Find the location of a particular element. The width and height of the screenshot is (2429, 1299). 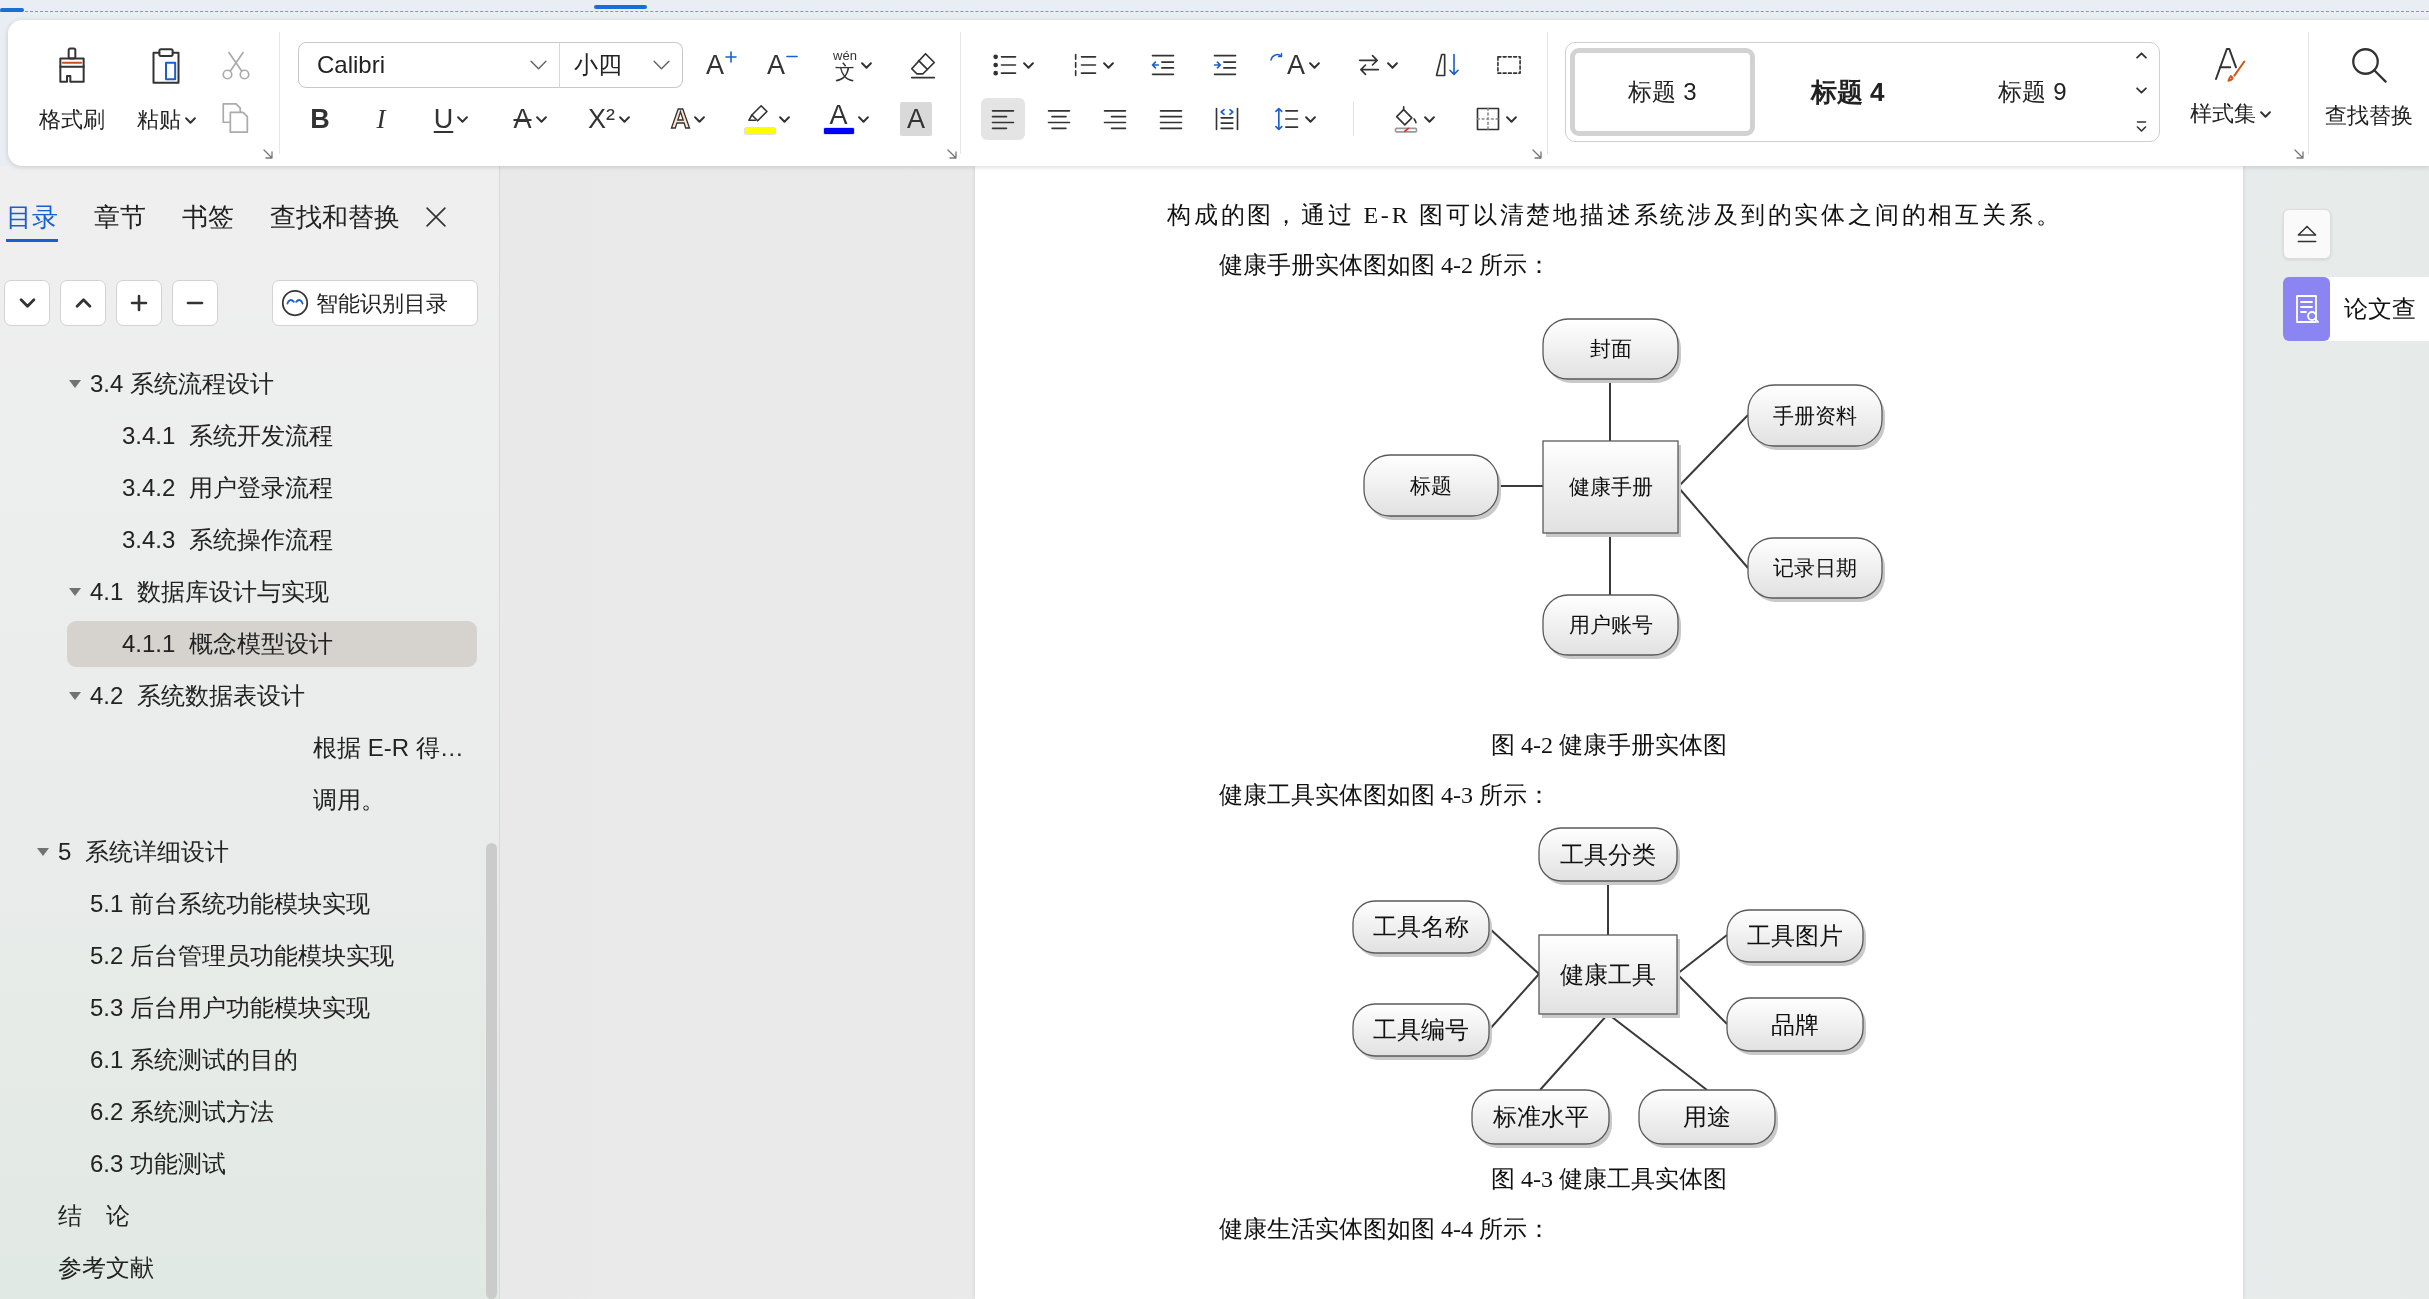

scrollbar-thumb is located at coordinates (491, 1071).